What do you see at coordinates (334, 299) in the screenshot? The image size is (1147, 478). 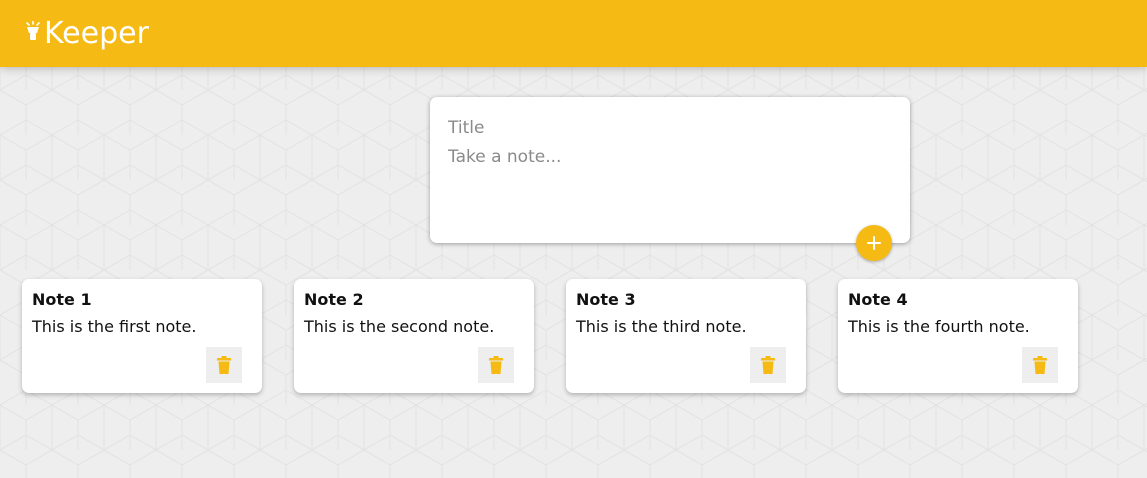 I see `note-title: Note 2` at bounding box center [334, 299].